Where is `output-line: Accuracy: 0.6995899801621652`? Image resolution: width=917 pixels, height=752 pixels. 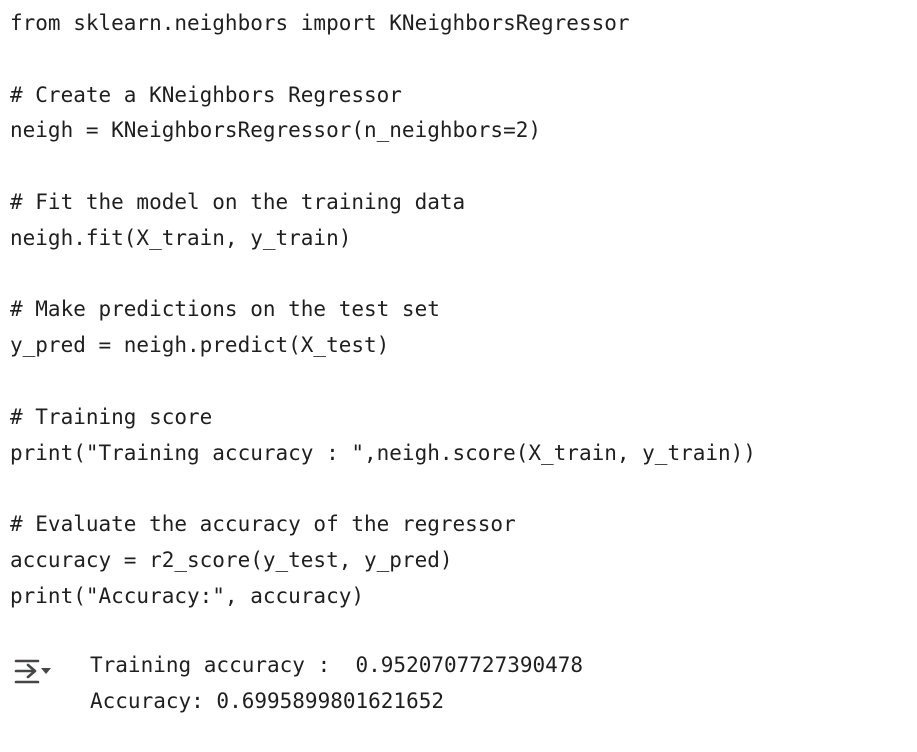
output-line: Accuracy: 0.6995899801621652 is located at coordinates (267, 700).